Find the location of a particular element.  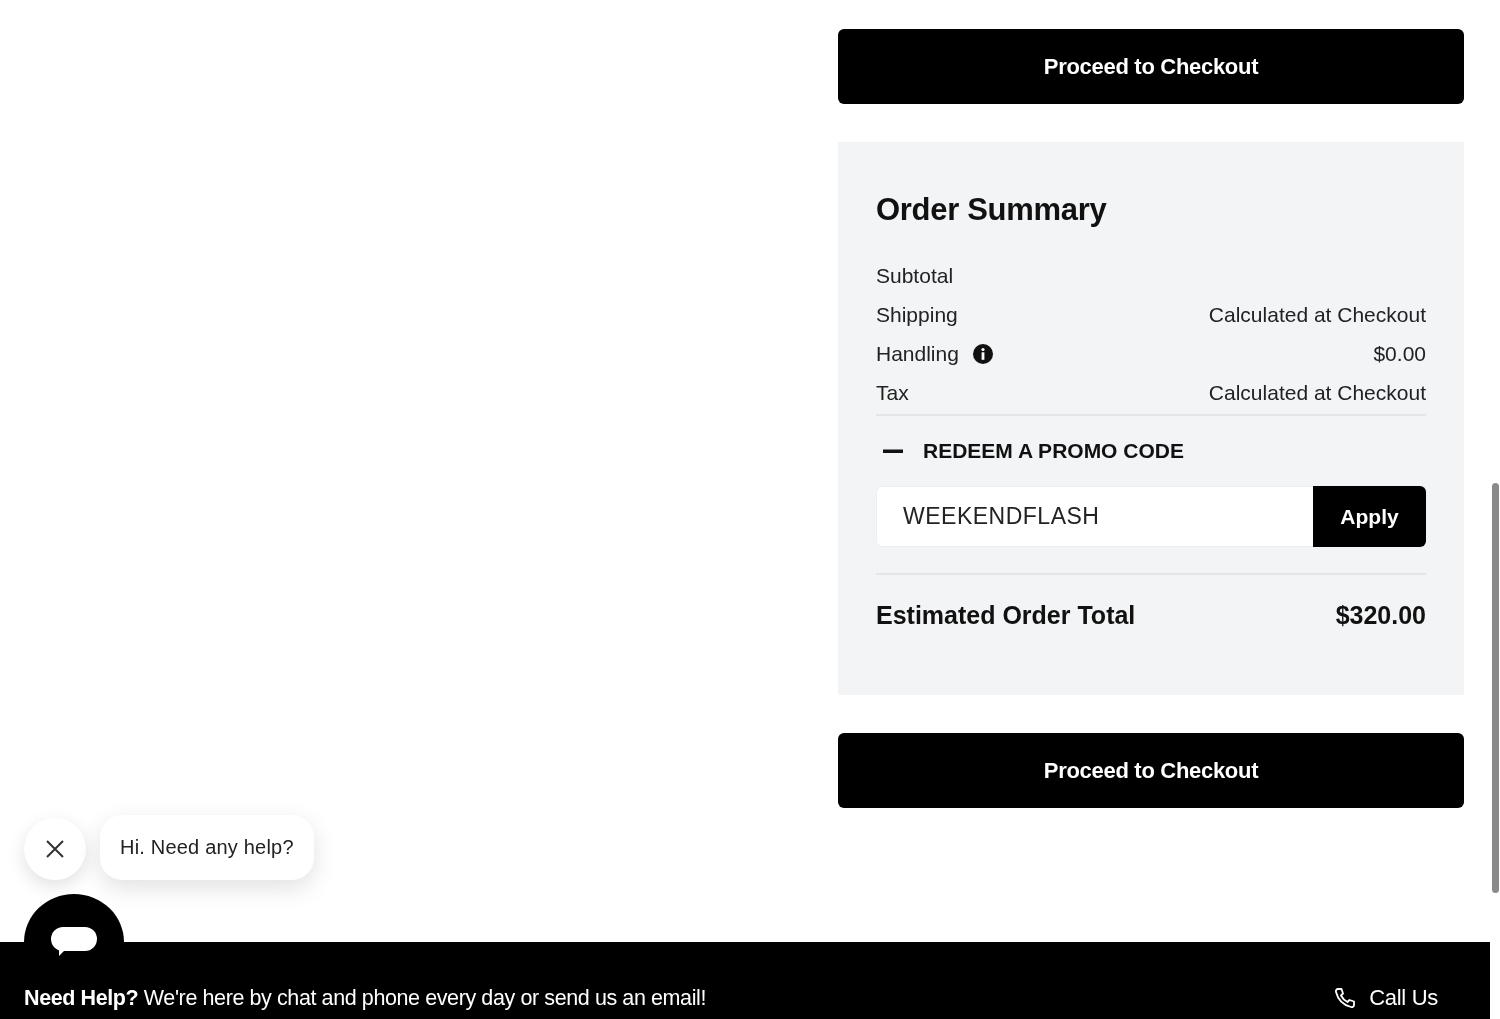

info-icon is located at coordinates (982, 353).